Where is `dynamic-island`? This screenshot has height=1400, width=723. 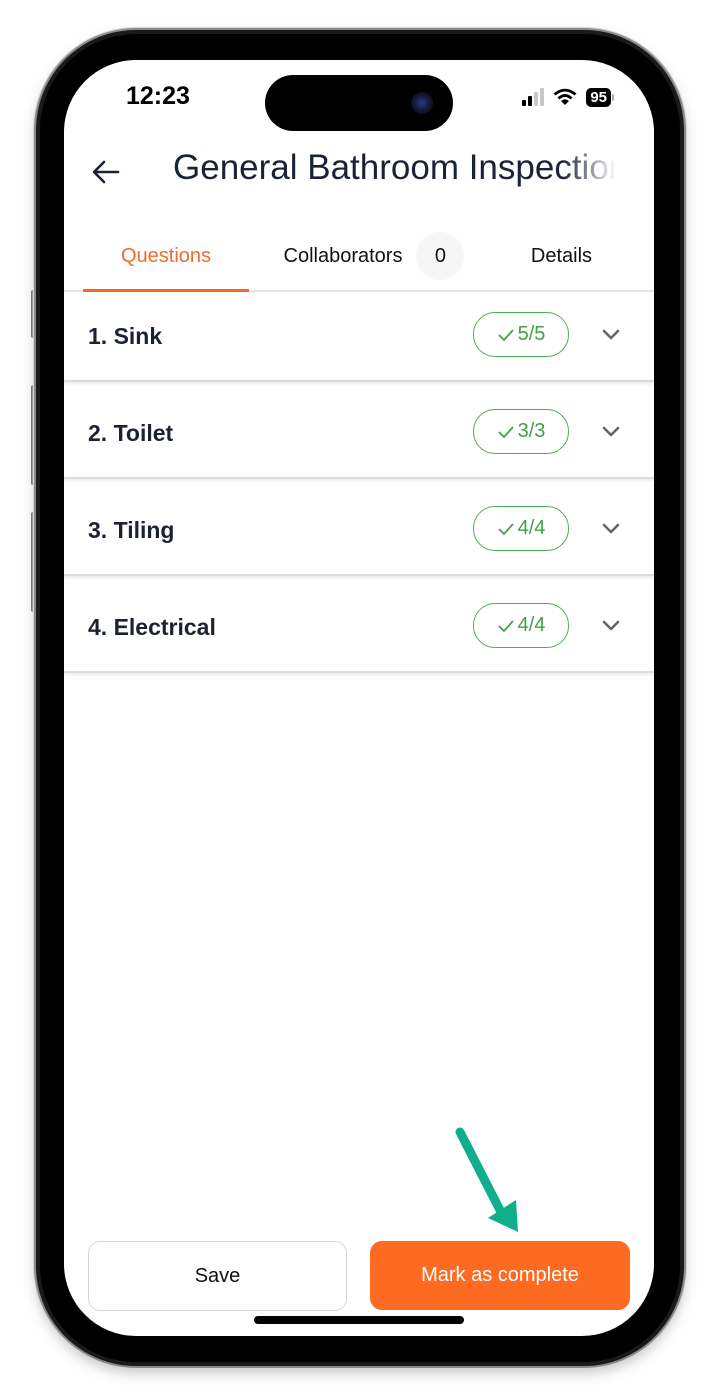
dynamic-island is located at coordinates (359, 103).